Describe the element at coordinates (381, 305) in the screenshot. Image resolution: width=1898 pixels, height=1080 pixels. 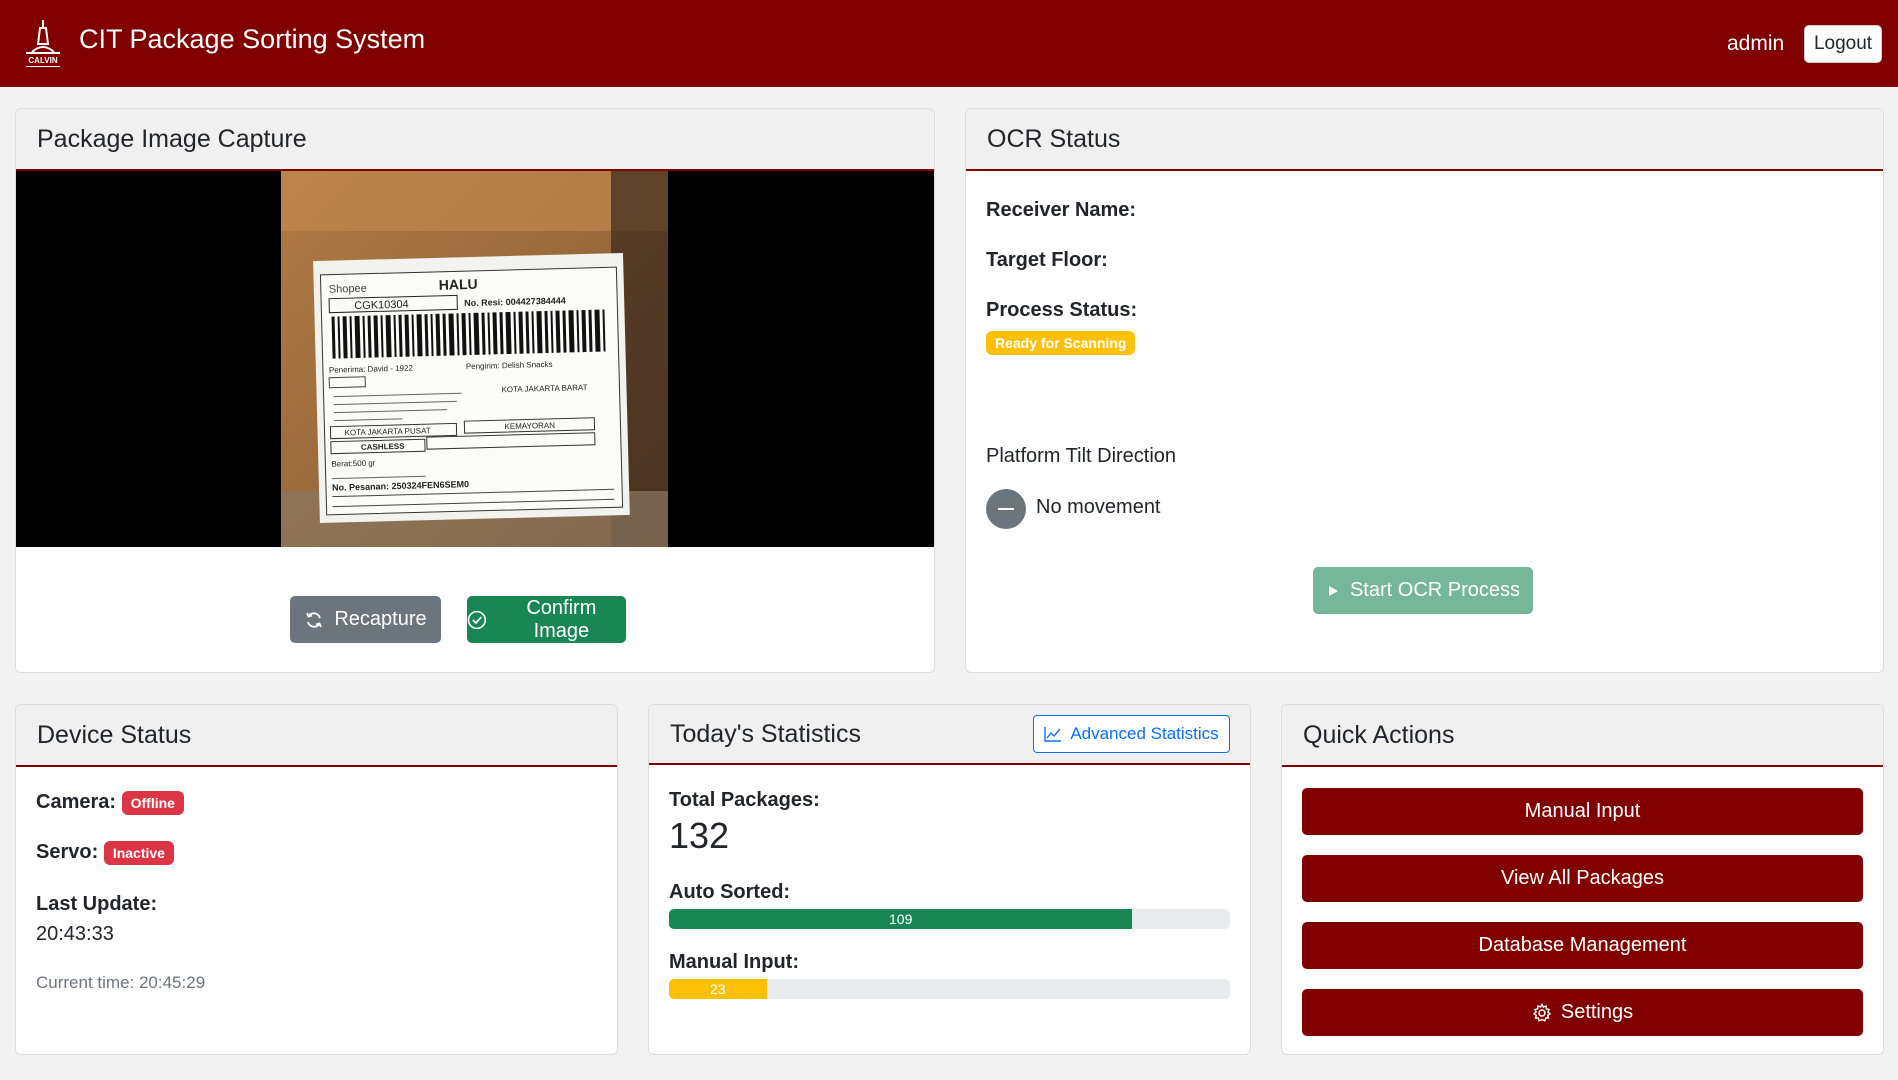
I see `svg-text: CGK10304` at that location.